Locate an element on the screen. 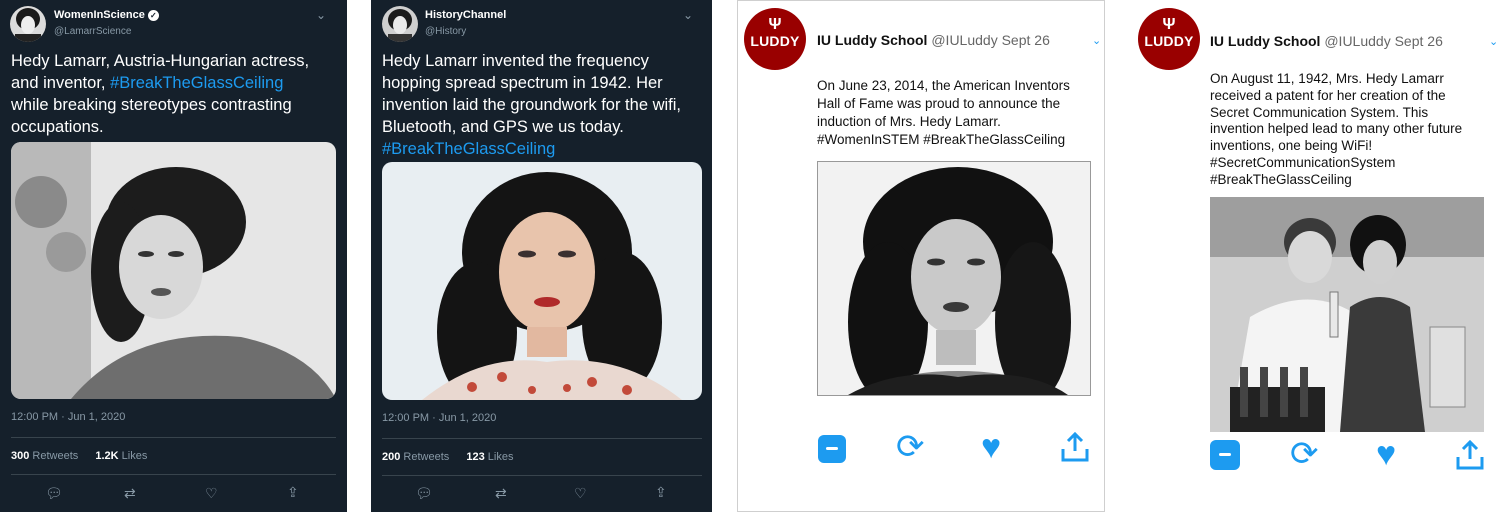  retweet-count: 300 Retweets is located at coordinates (44, 456).